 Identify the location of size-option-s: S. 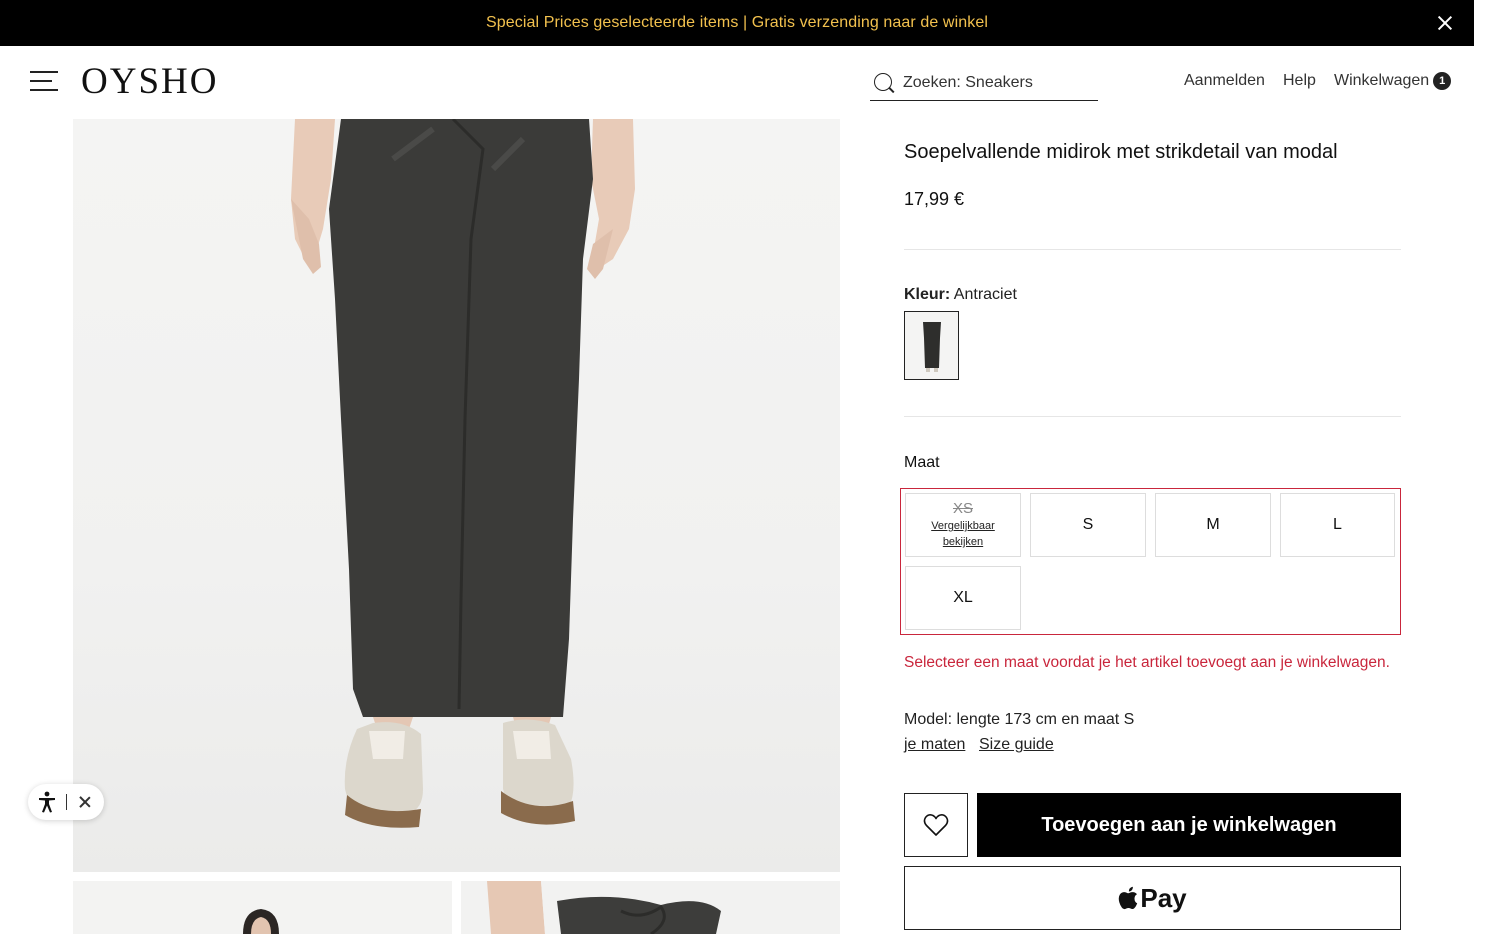
(1088, 525).